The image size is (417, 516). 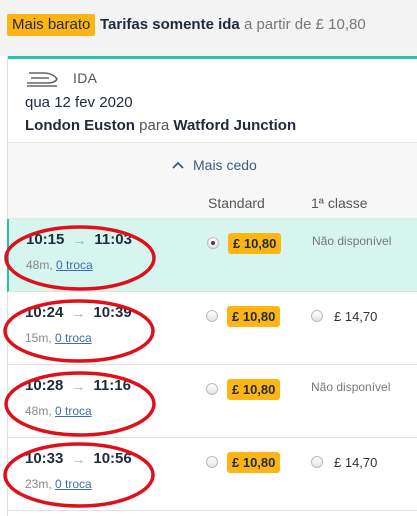 I want to click on earlier-trains-button: Mais cedo, so click(x=214, y=165).